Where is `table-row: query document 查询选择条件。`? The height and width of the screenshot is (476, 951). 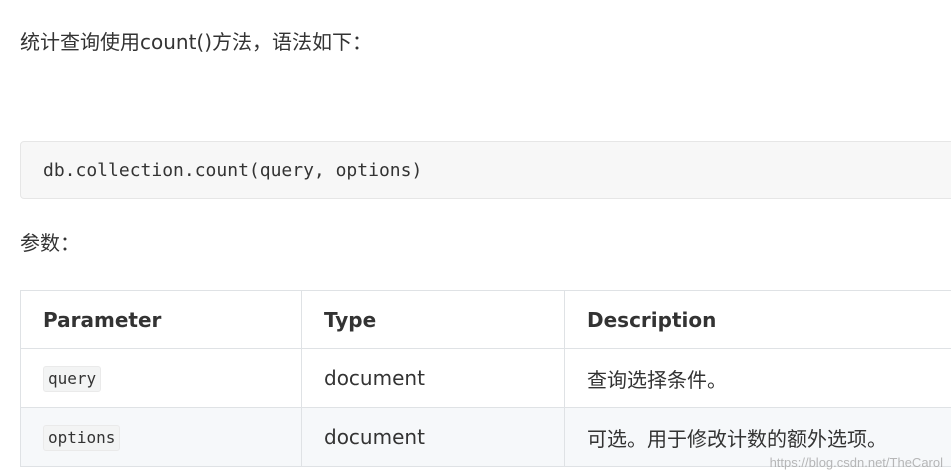 table-row: query document 查询选择条件。 is located at coordinates (485, 378).